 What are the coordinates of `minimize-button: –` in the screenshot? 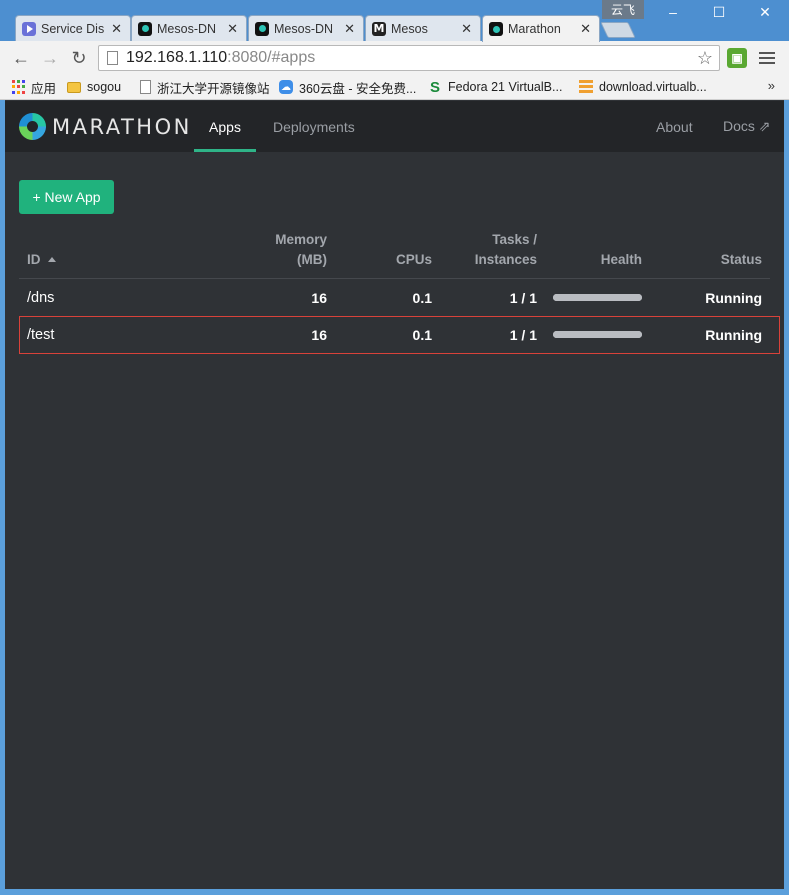 It's located at (673, 12).